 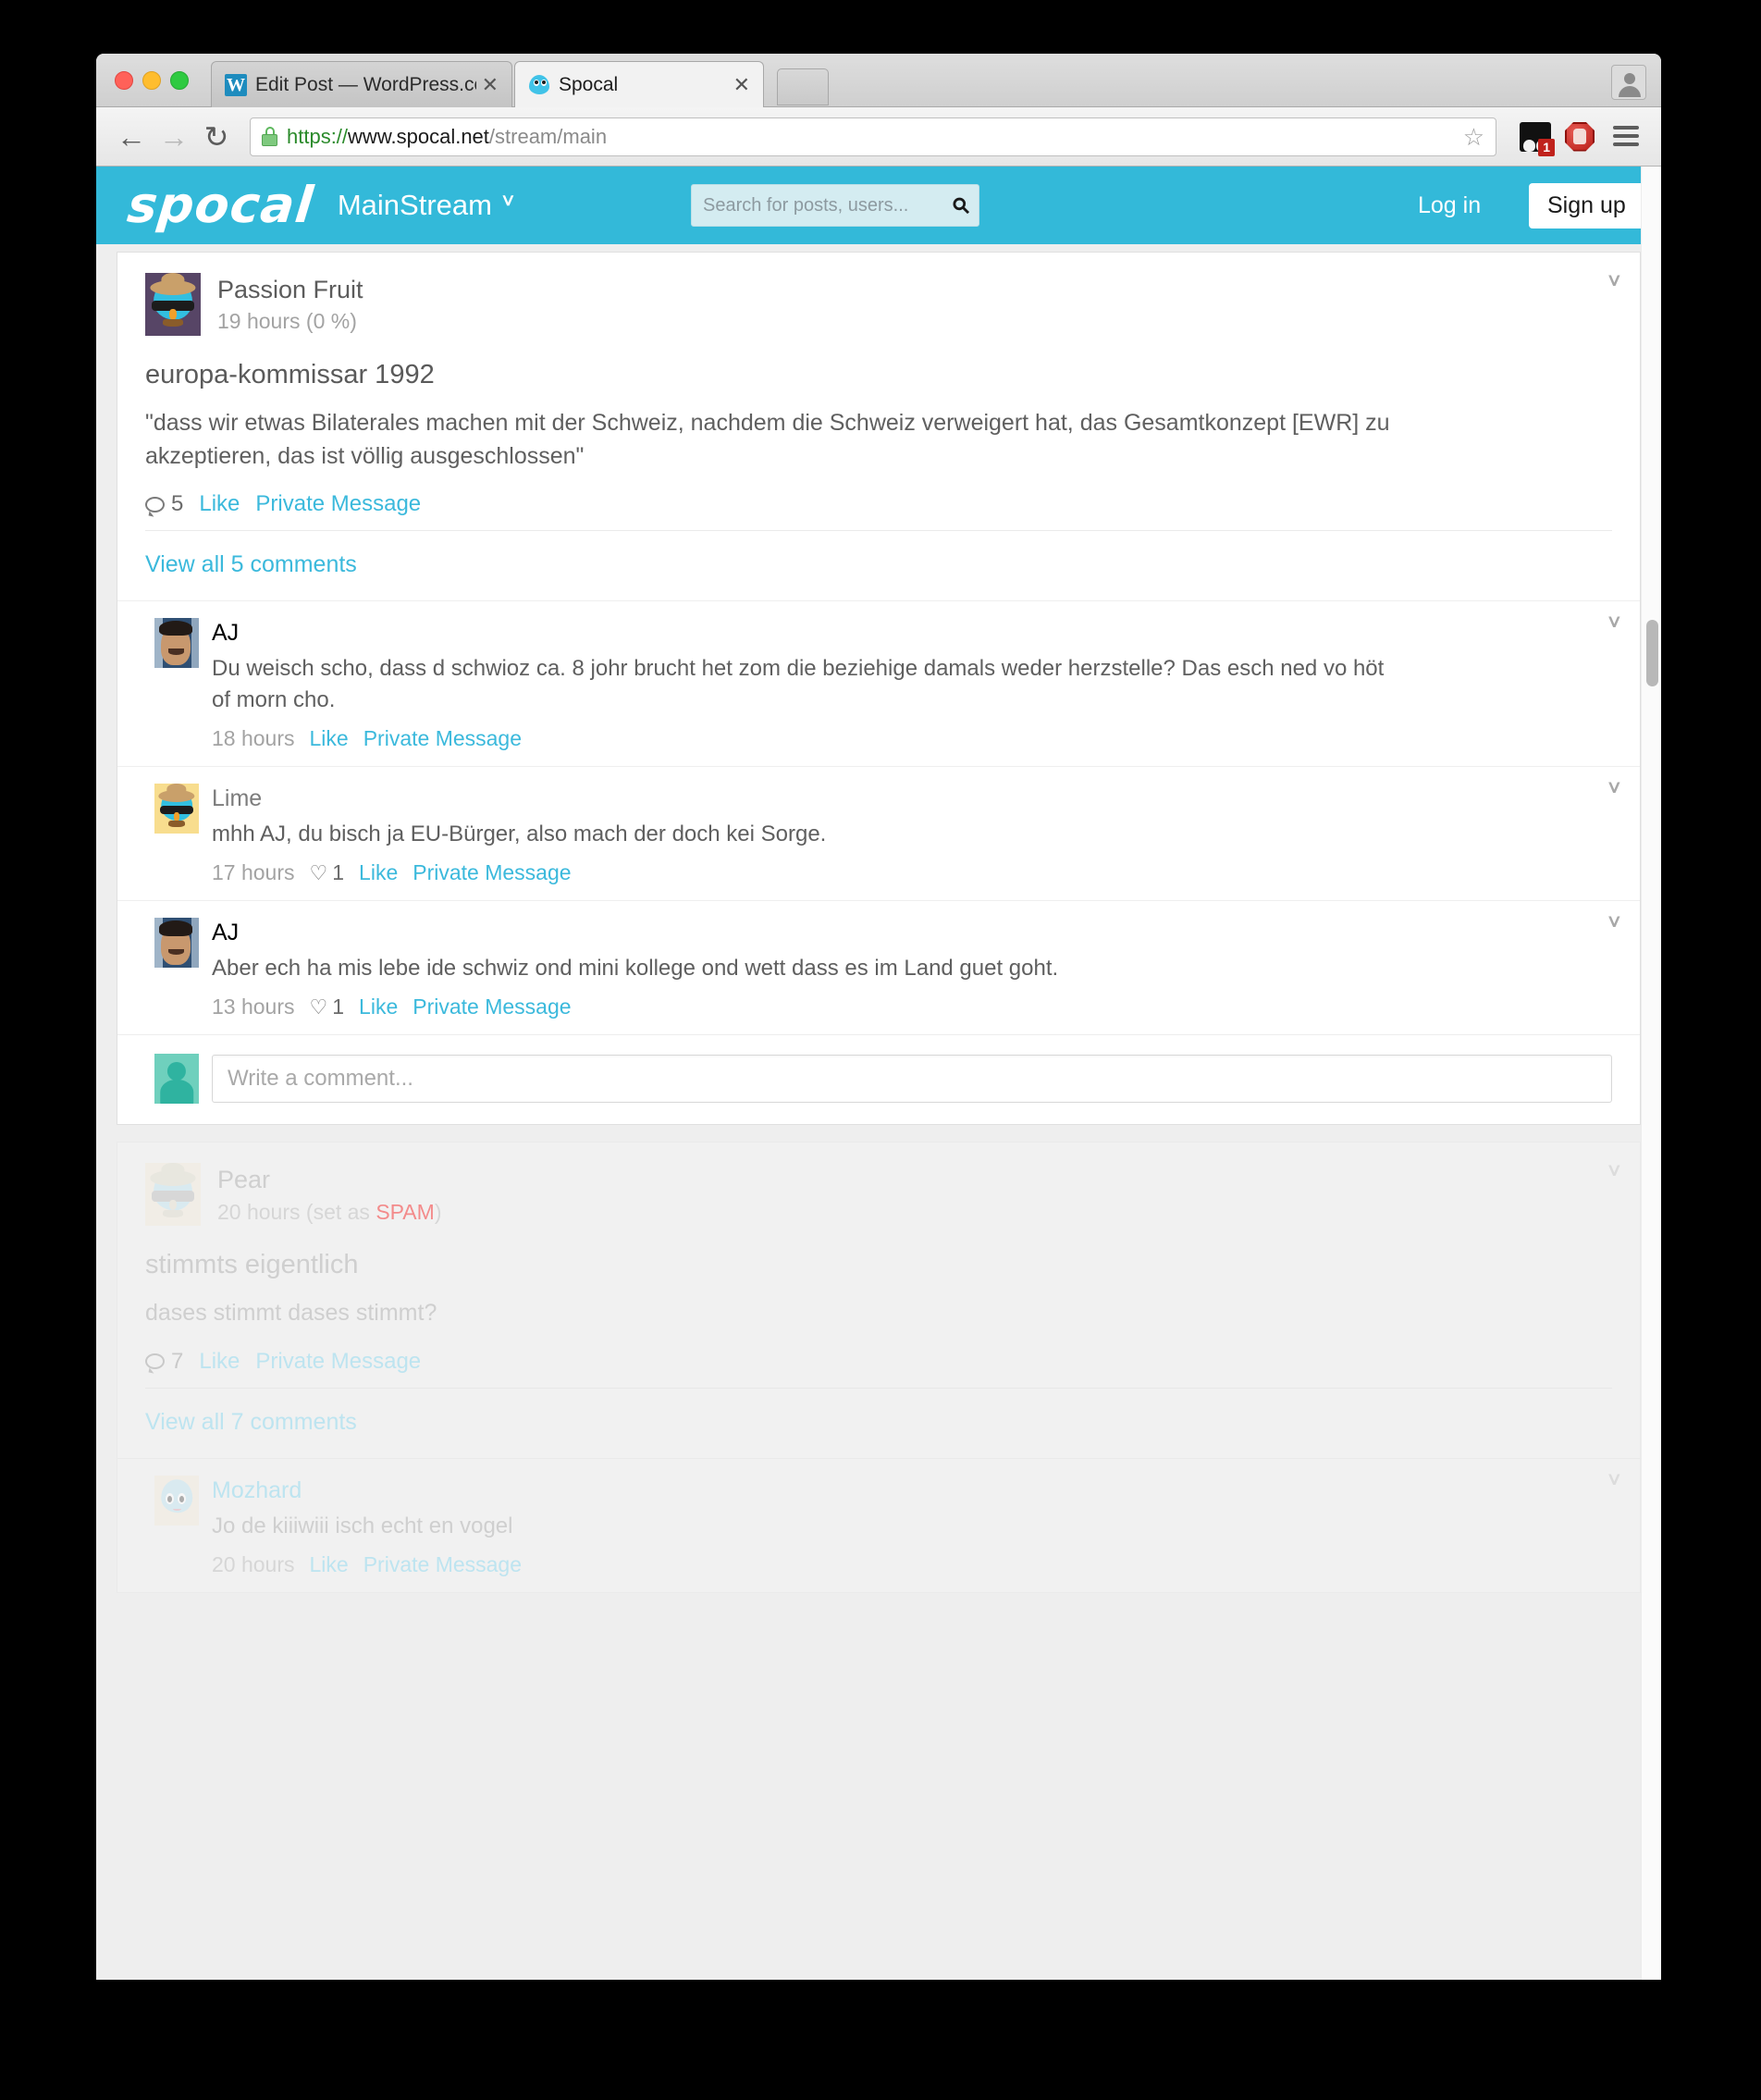 What do you see at coordinates (131, 136) in the screenshot?
I see `back-icon: ←` at bounding box center [131, 136].